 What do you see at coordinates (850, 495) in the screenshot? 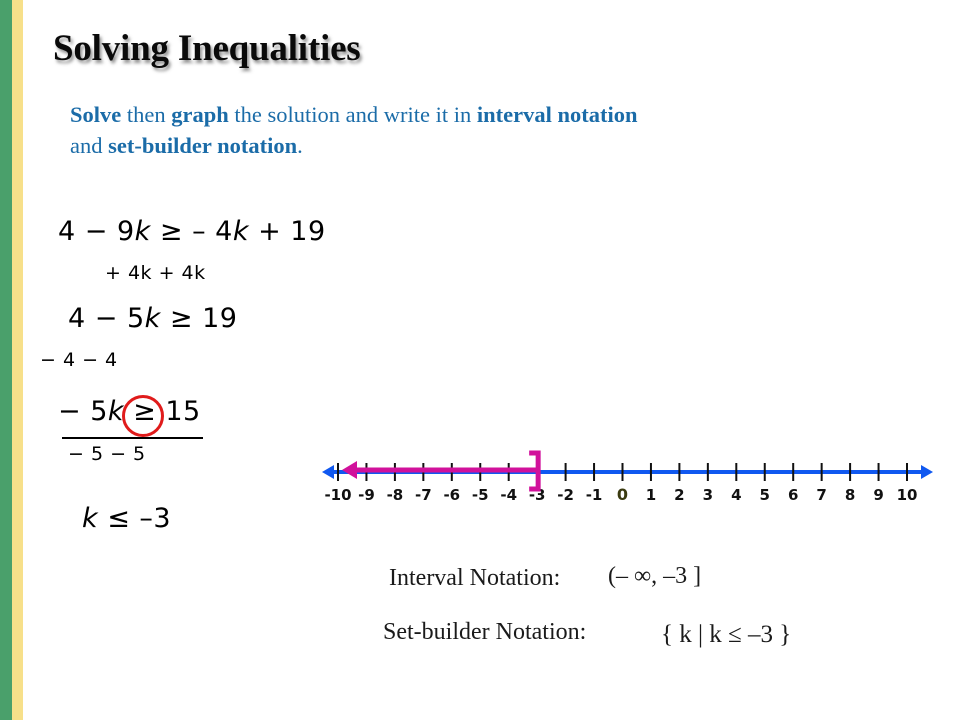
I see `number-line-label: 8` at bounding box center [850, 495].